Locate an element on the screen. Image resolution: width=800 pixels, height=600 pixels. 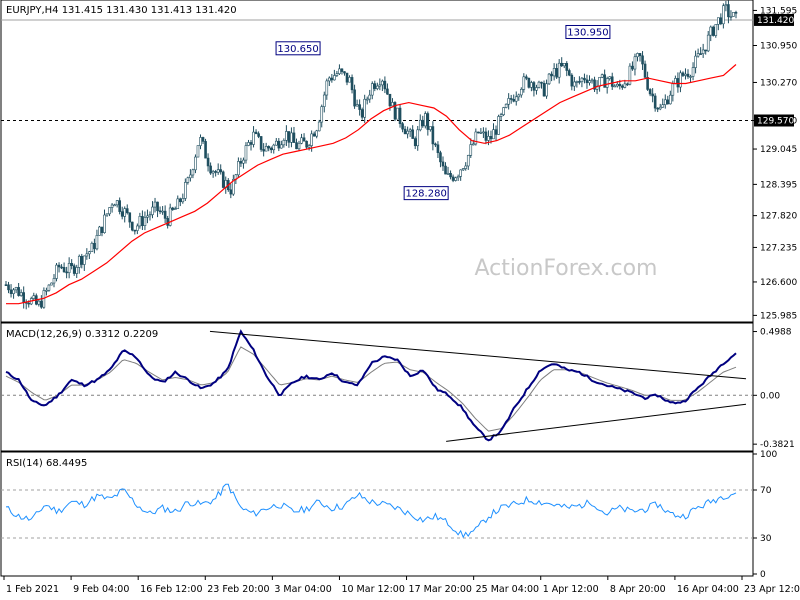
price-tag-label: 131.420 is located at coordinates (775, 21).